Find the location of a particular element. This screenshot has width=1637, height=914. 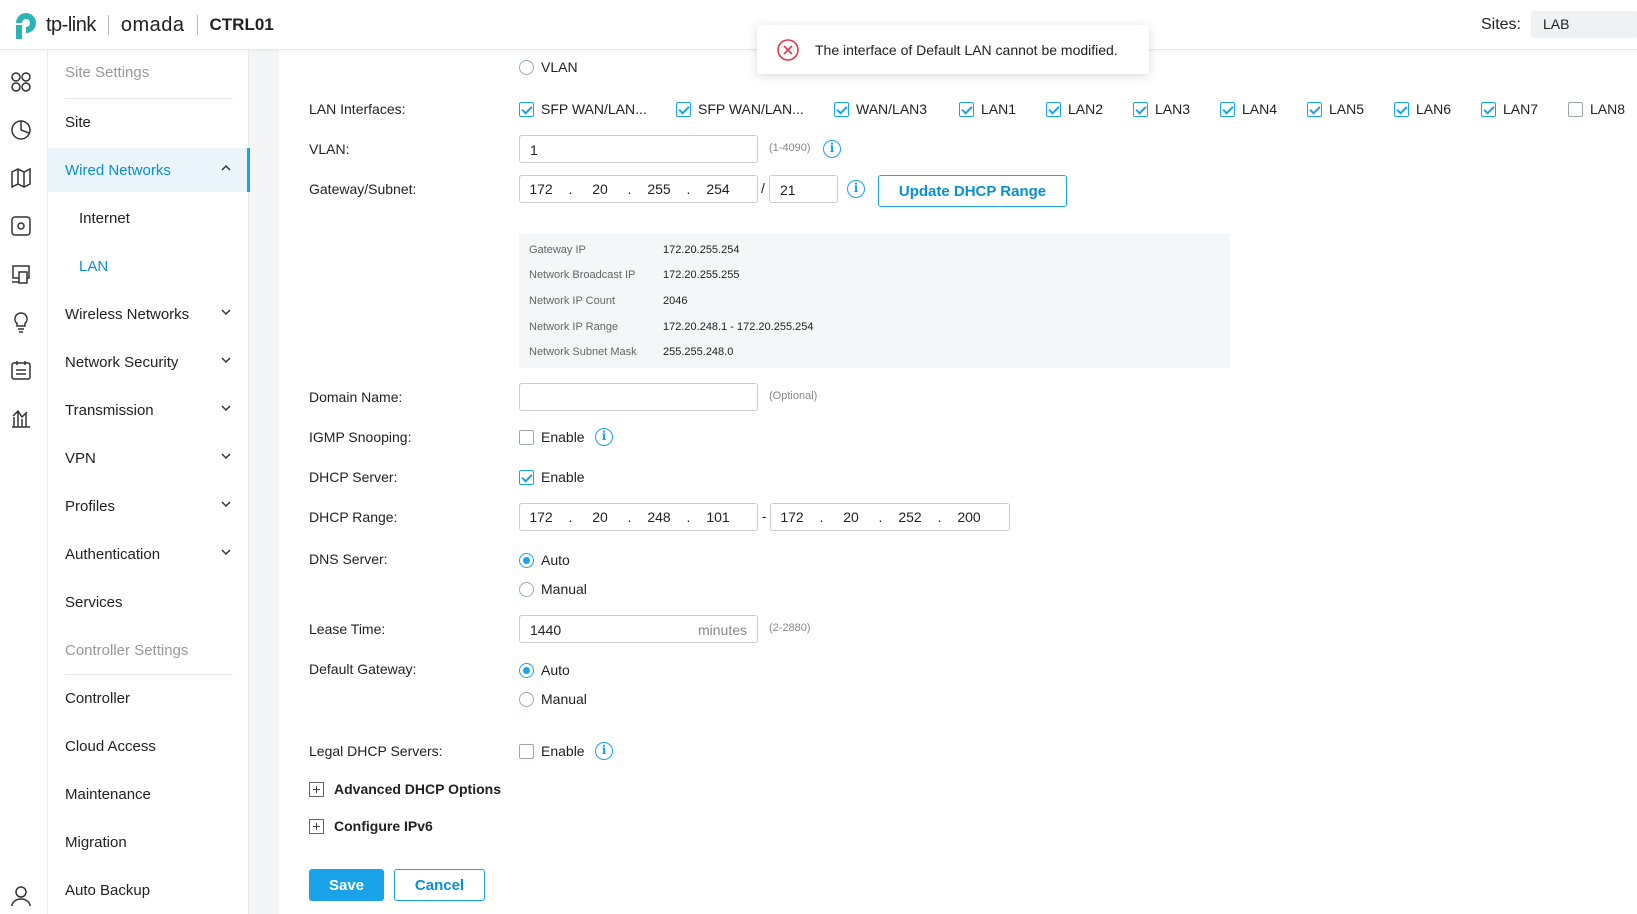

sidebar-item-migration: Migration is located at coordinates (148, 842).